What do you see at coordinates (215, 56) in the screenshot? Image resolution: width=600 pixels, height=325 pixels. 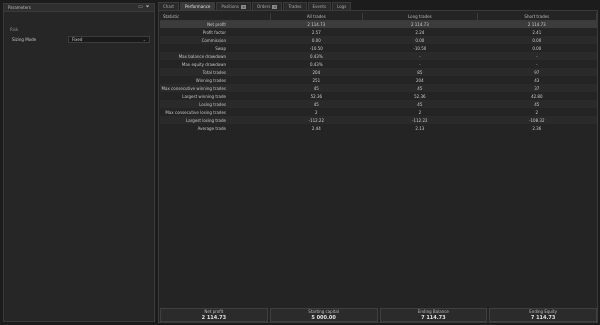 I see `metric-name: Max balance drawdown` at bounding box center [215, 56].